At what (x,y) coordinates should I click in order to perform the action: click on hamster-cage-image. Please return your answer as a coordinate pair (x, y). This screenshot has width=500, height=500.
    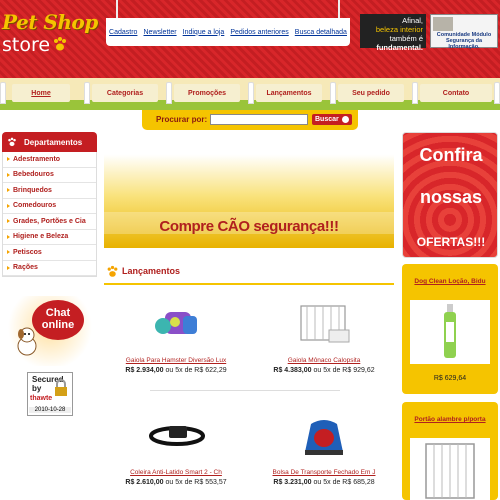
    Looking at the image, I should click on (176, 323).